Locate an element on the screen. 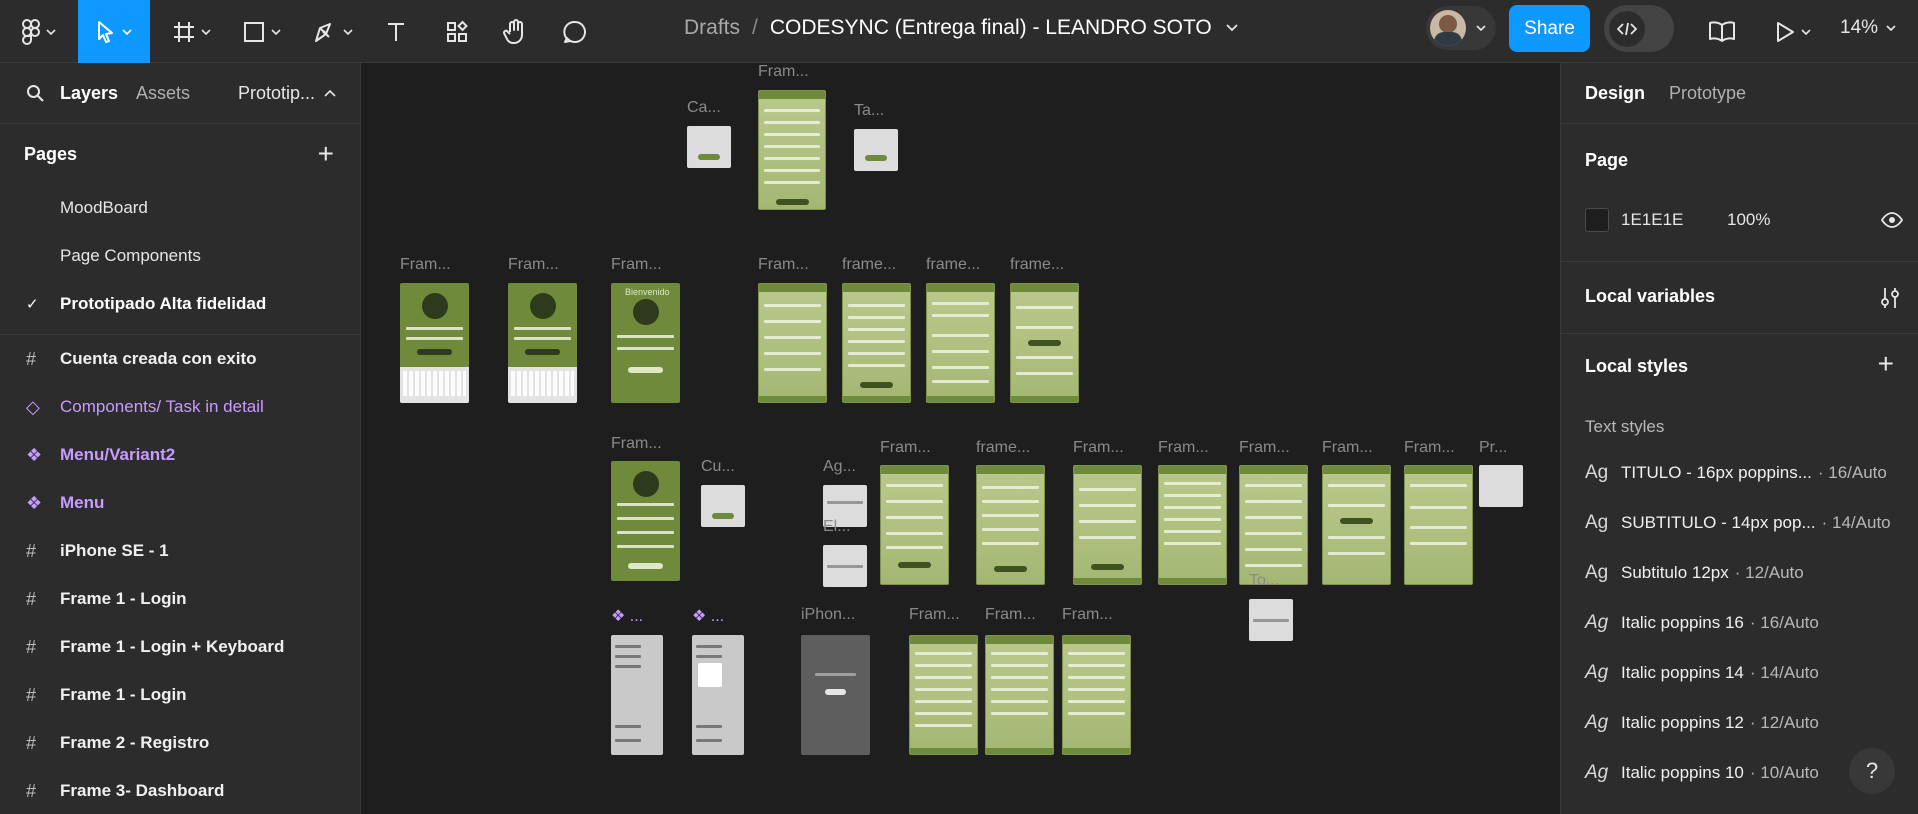 This screenshot has width=1918, height=814. page-opacity-value: 100% is located at coordinates (1748, 220).